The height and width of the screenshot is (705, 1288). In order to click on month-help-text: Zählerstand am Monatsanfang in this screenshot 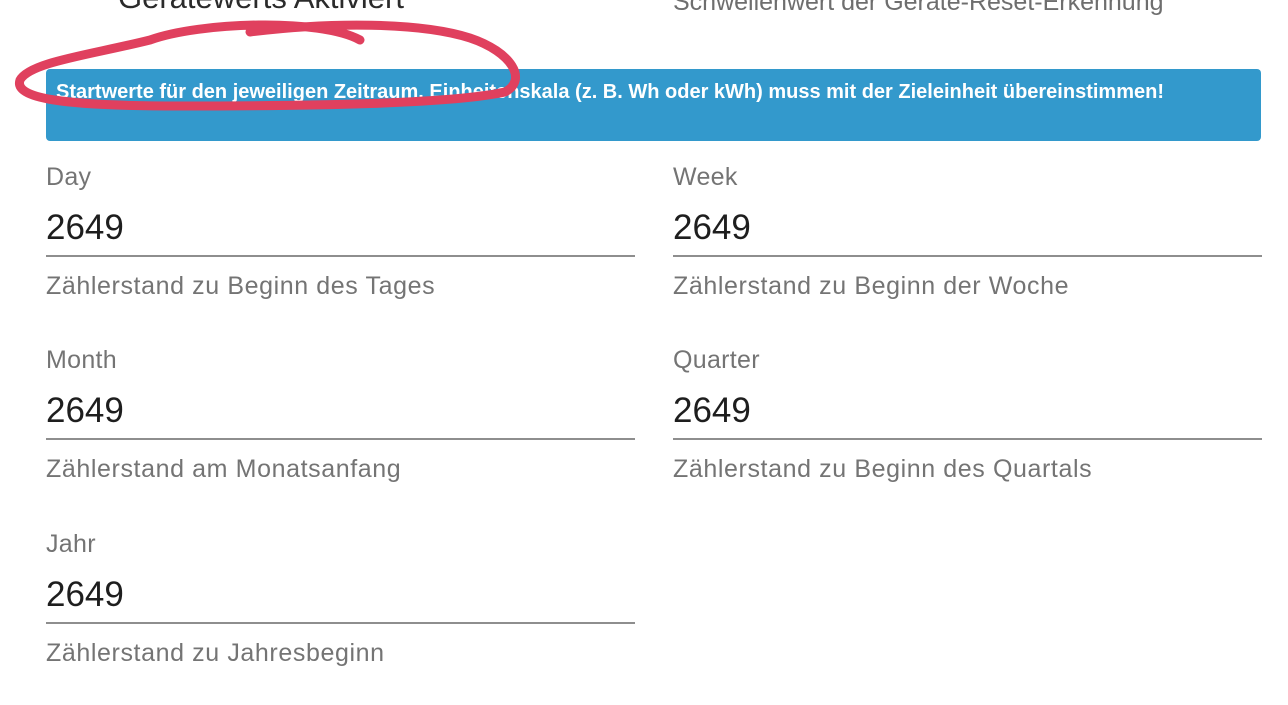, I will do `click(224, 469)`.